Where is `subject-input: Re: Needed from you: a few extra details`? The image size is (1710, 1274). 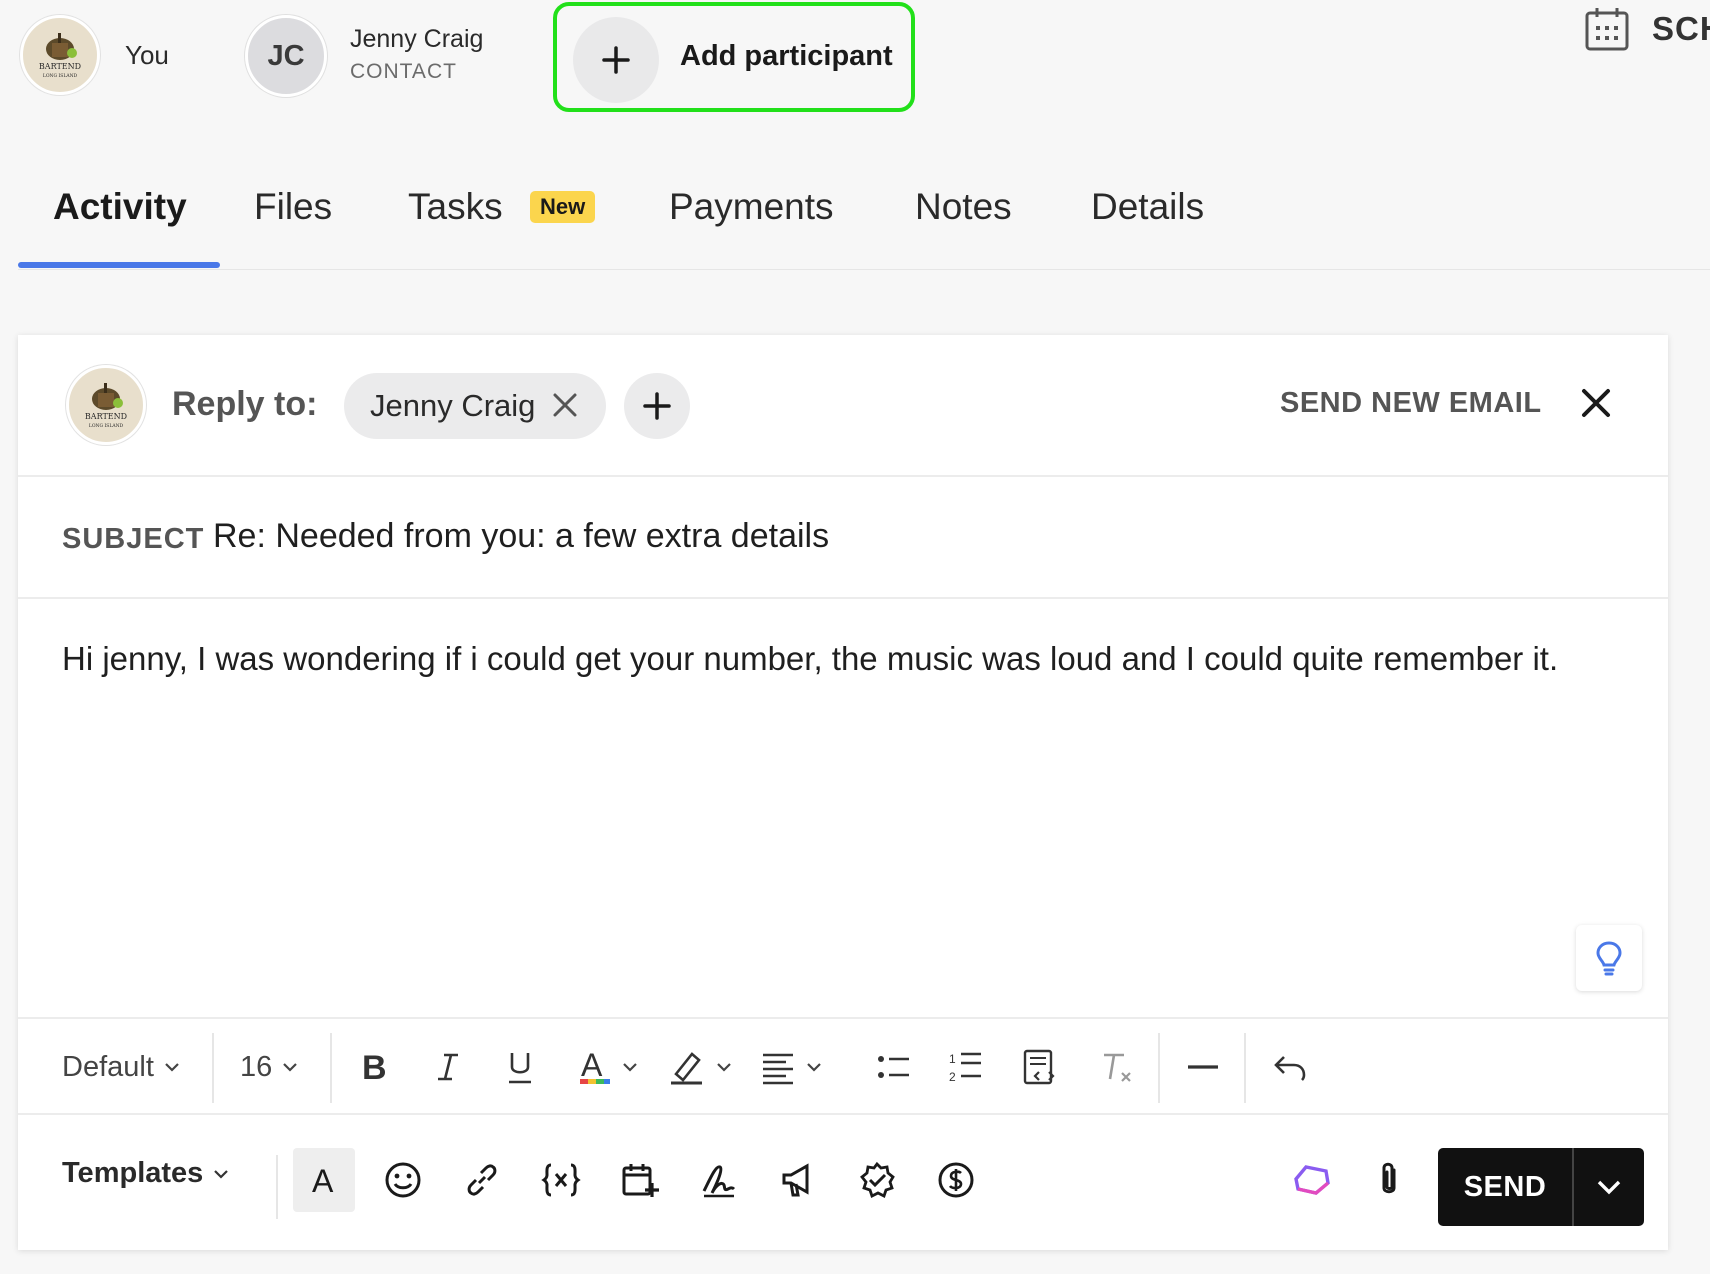 subject-input: Re: Needed from you: a few extra details is located at coordinates (521, 536).